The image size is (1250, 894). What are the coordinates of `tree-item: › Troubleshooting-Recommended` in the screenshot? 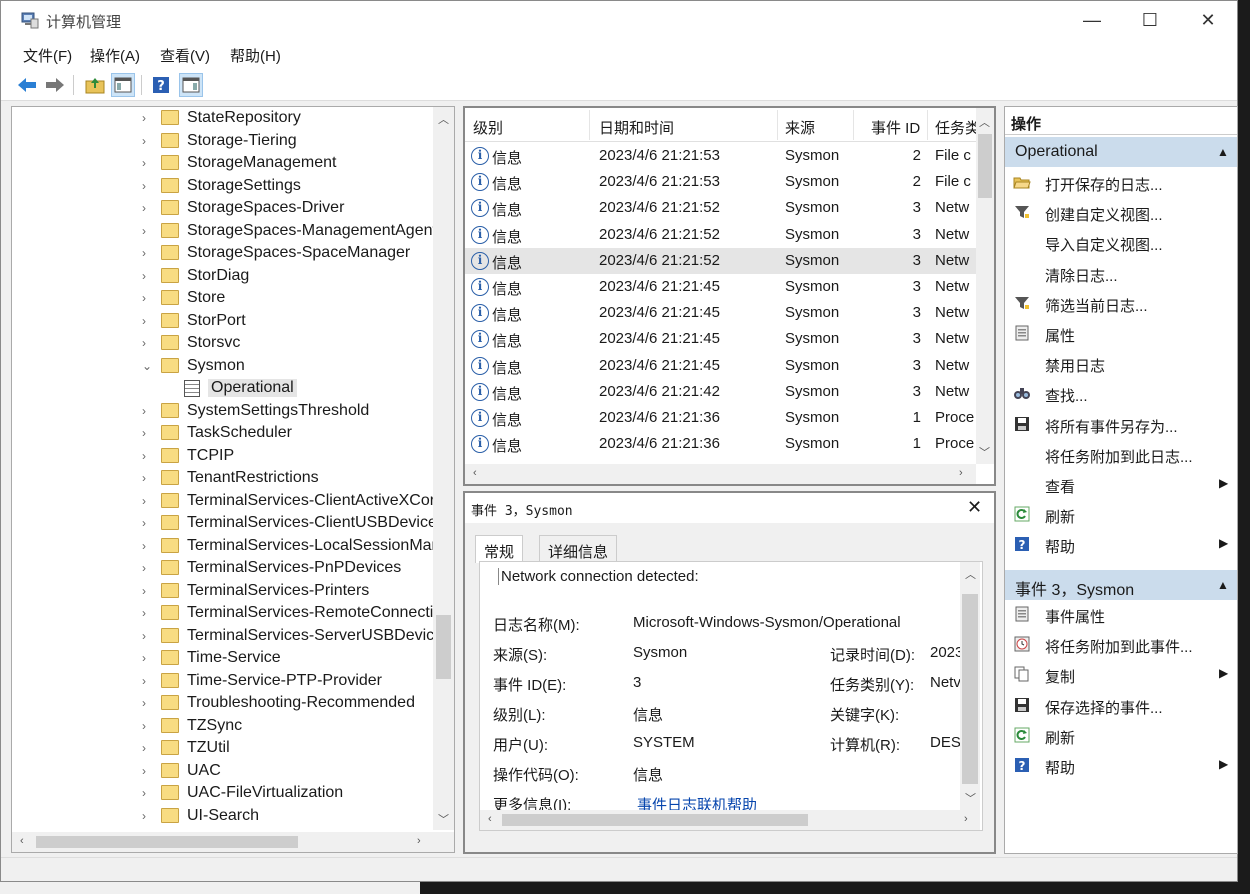 It's located at (222, 704).